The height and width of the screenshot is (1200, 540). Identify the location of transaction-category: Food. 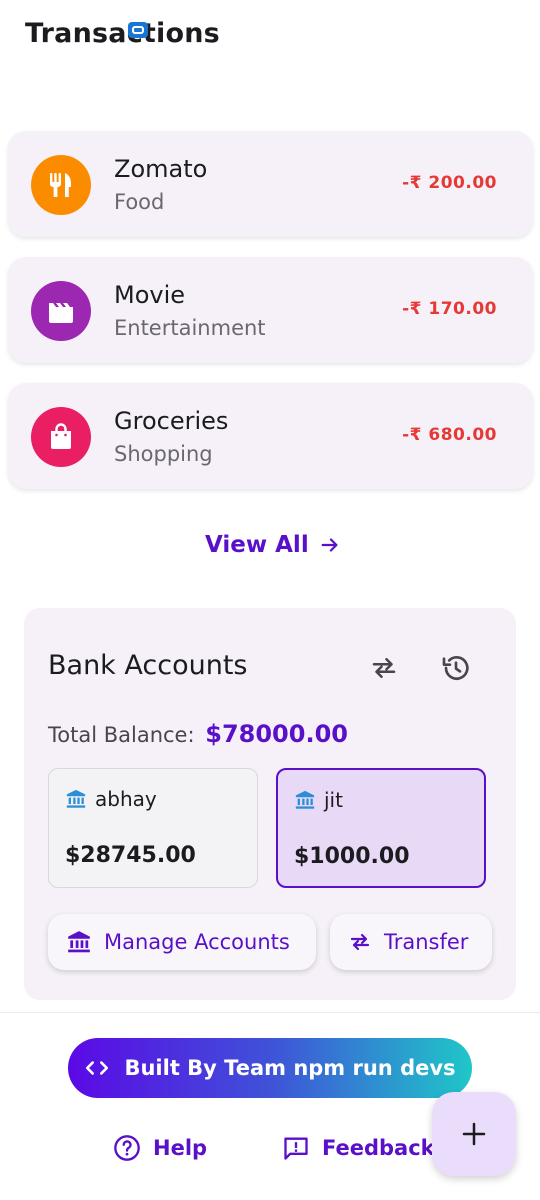
(139, 202).